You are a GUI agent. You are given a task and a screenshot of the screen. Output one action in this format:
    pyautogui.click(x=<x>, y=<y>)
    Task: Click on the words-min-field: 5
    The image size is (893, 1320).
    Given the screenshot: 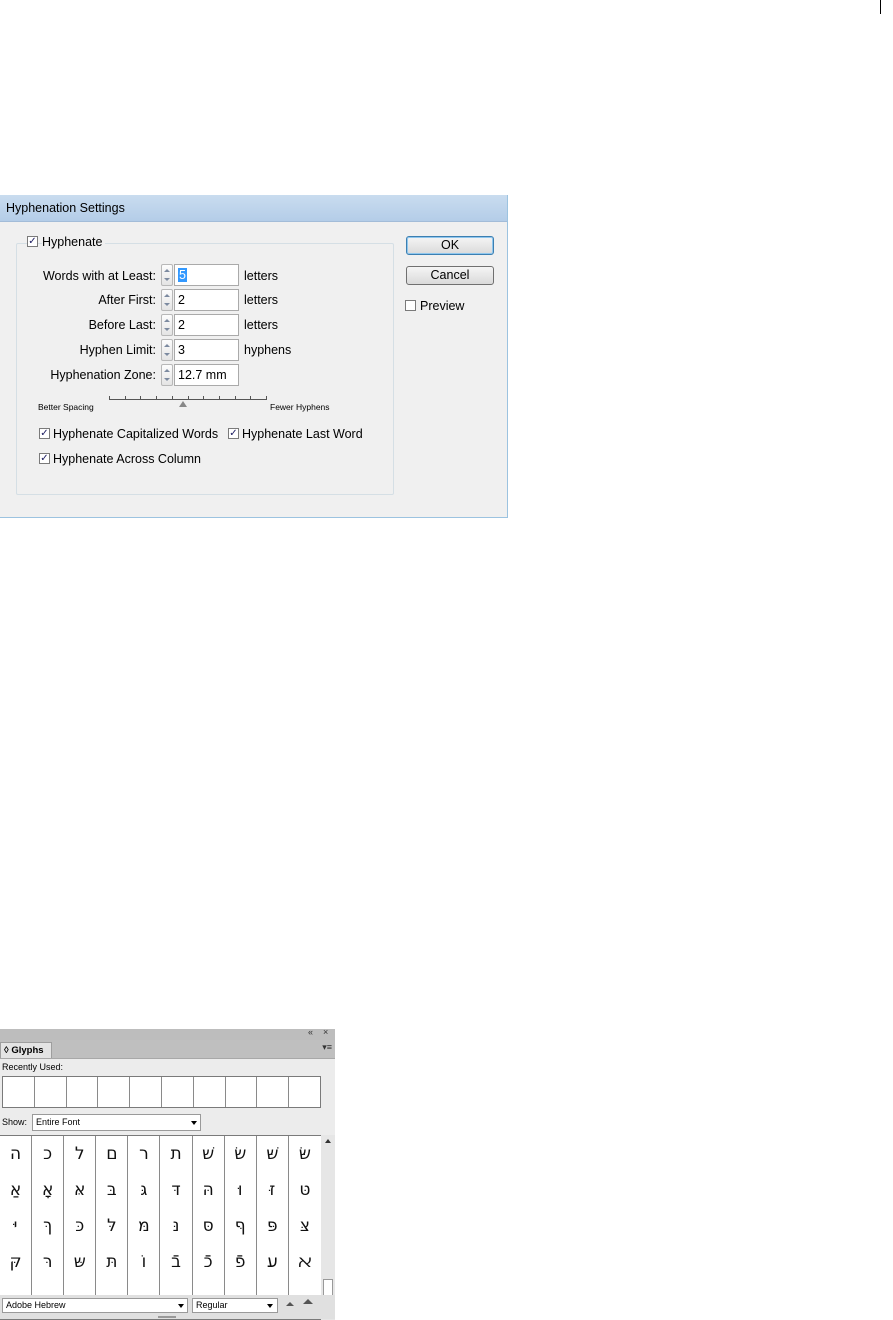 What is the action you would take?
    pyautogui.click(x=206, y=275)
    